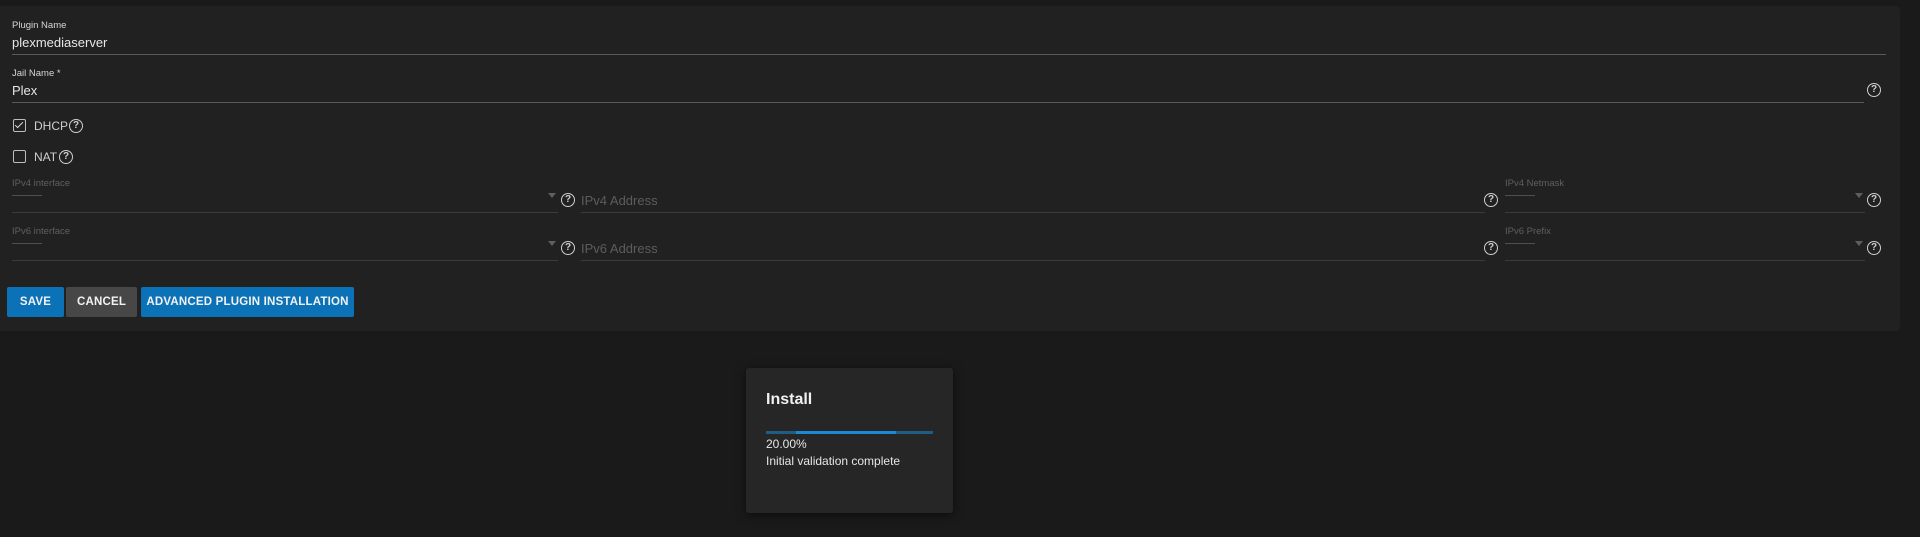 The image size is (1920, 537). I want to click on ipv4-address-underline, so click(1033, 212).